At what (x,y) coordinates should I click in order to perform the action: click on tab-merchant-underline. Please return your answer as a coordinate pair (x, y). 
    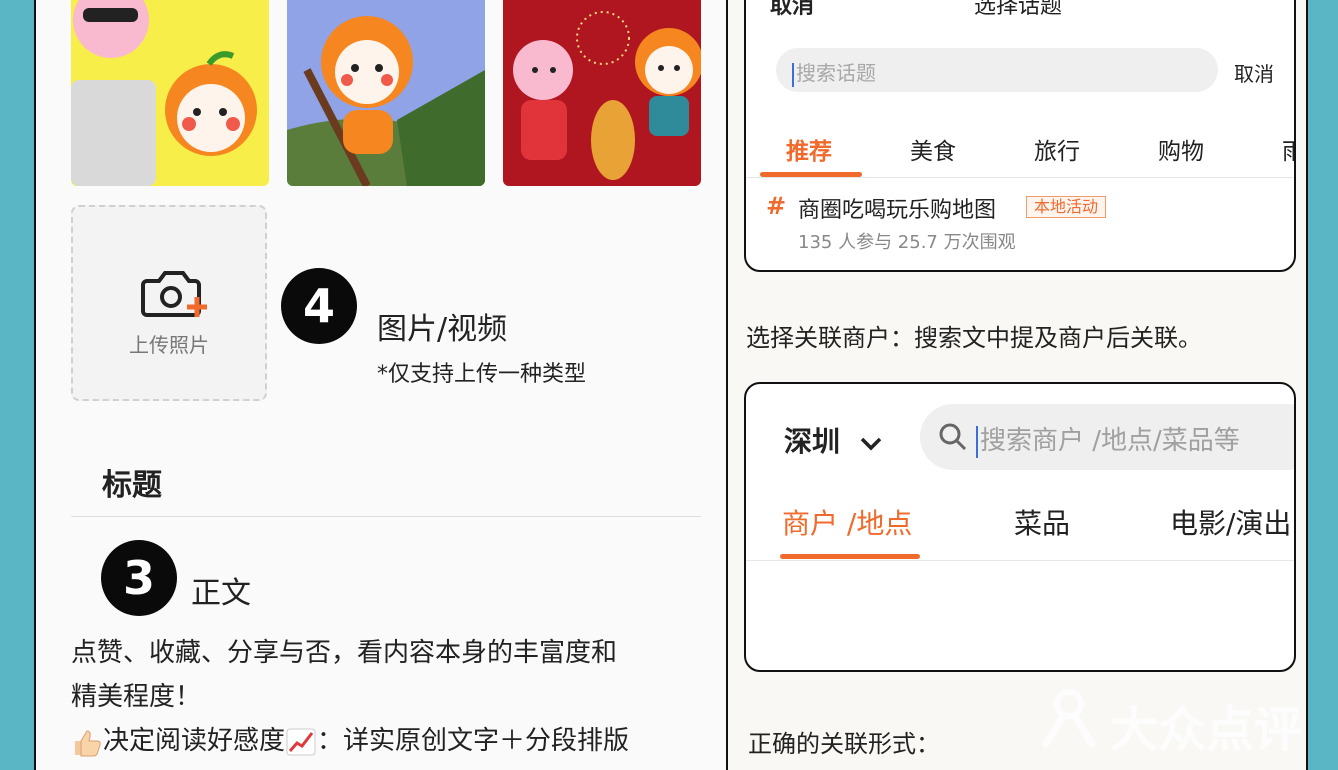
    Looking at the image, I should click on (850, 556).